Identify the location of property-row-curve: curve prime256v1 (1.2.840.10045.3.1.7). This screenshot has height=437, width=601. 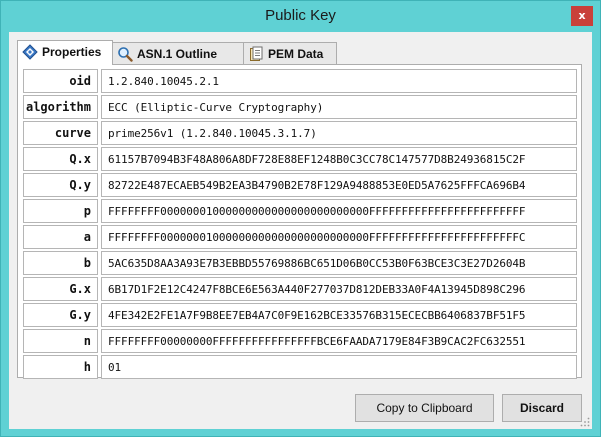
(300, 133).